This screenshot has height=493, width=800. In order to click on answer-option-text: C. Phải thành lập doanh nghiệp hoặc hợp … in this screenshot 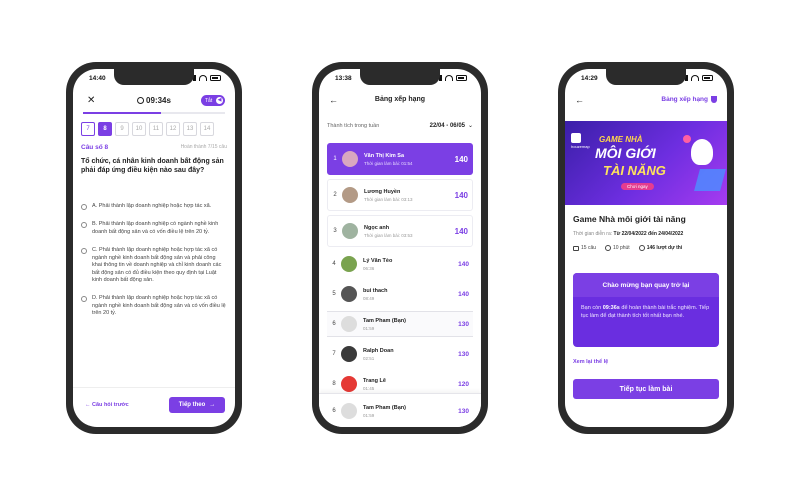, I will do `click(157, 265)`.